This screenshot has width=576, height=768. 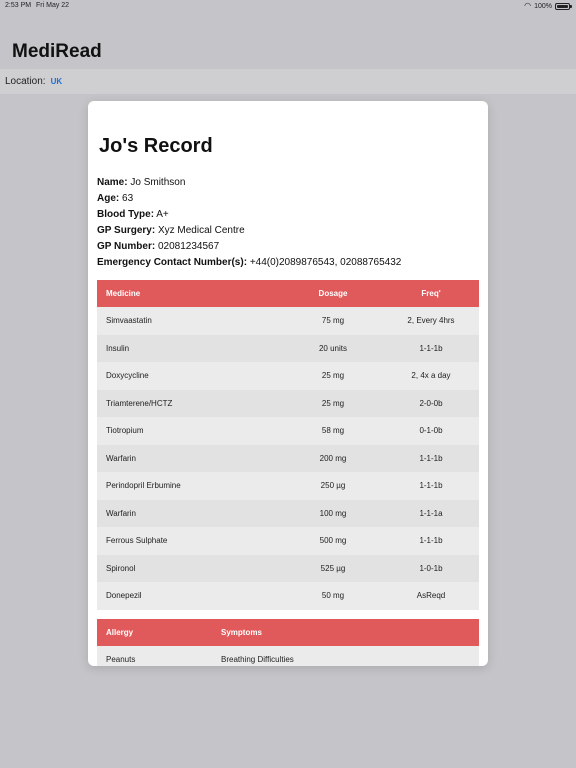 I want to click on medicine-table-header: Medicine Dosage Freq', so click(x=288, y=293).